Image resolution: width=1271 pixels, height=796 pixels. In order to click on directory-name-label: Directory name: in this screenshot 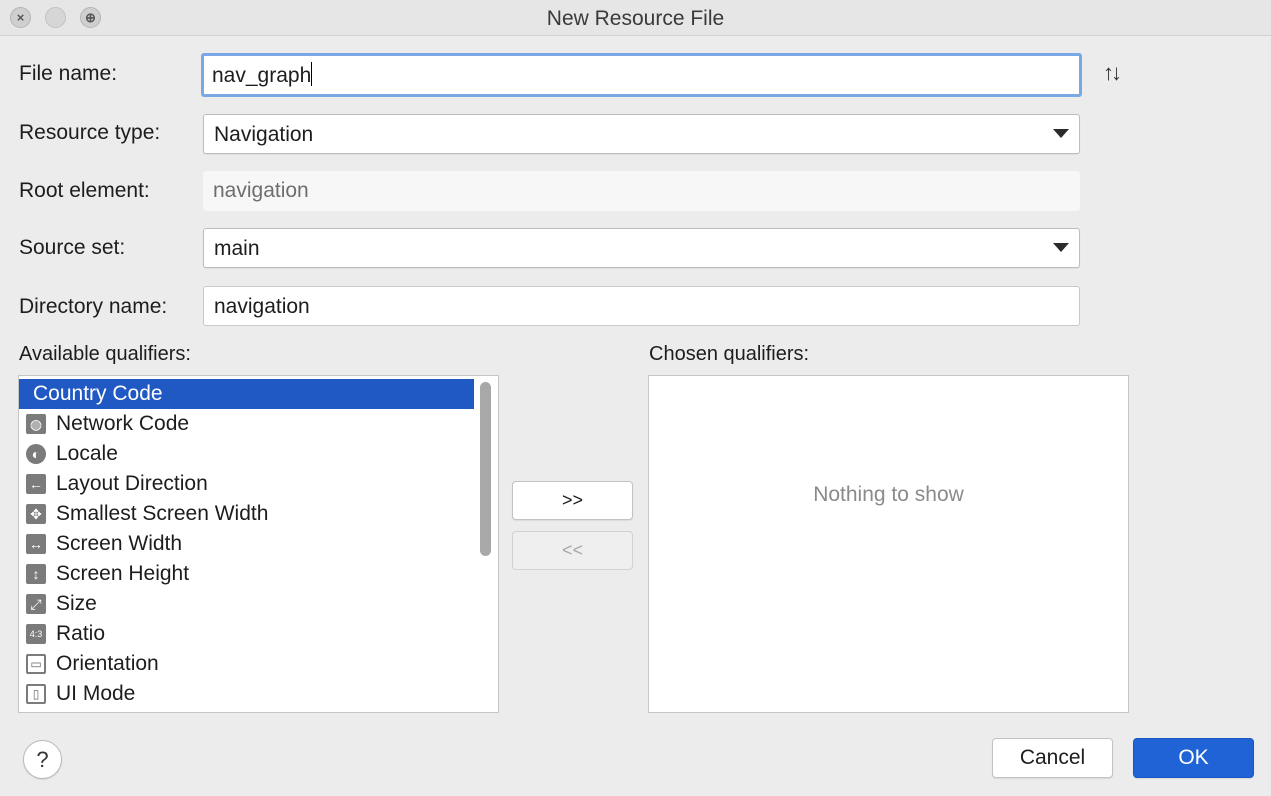, I will do `click(93, 306)`.